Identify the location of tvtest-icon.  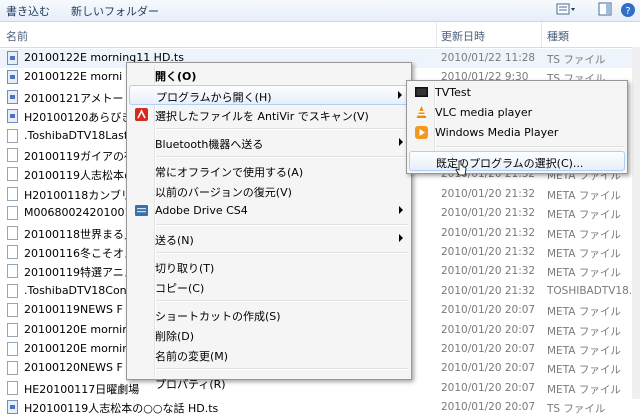
(421, 92).